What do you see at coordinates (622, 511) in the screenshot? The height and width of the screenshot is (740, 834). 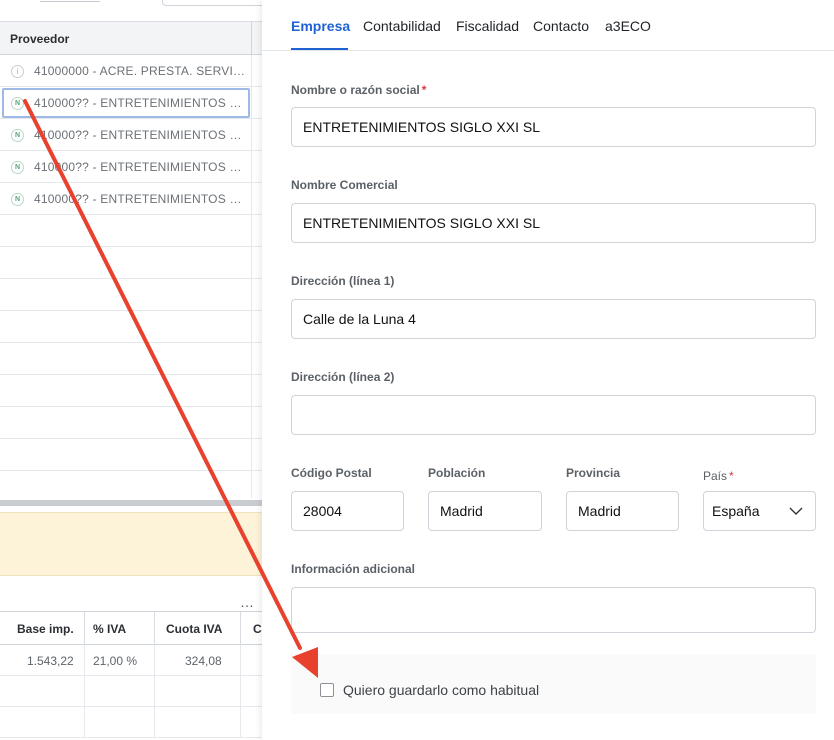 I see `provincia-input: Madrid` at bounding box center [622, 511].